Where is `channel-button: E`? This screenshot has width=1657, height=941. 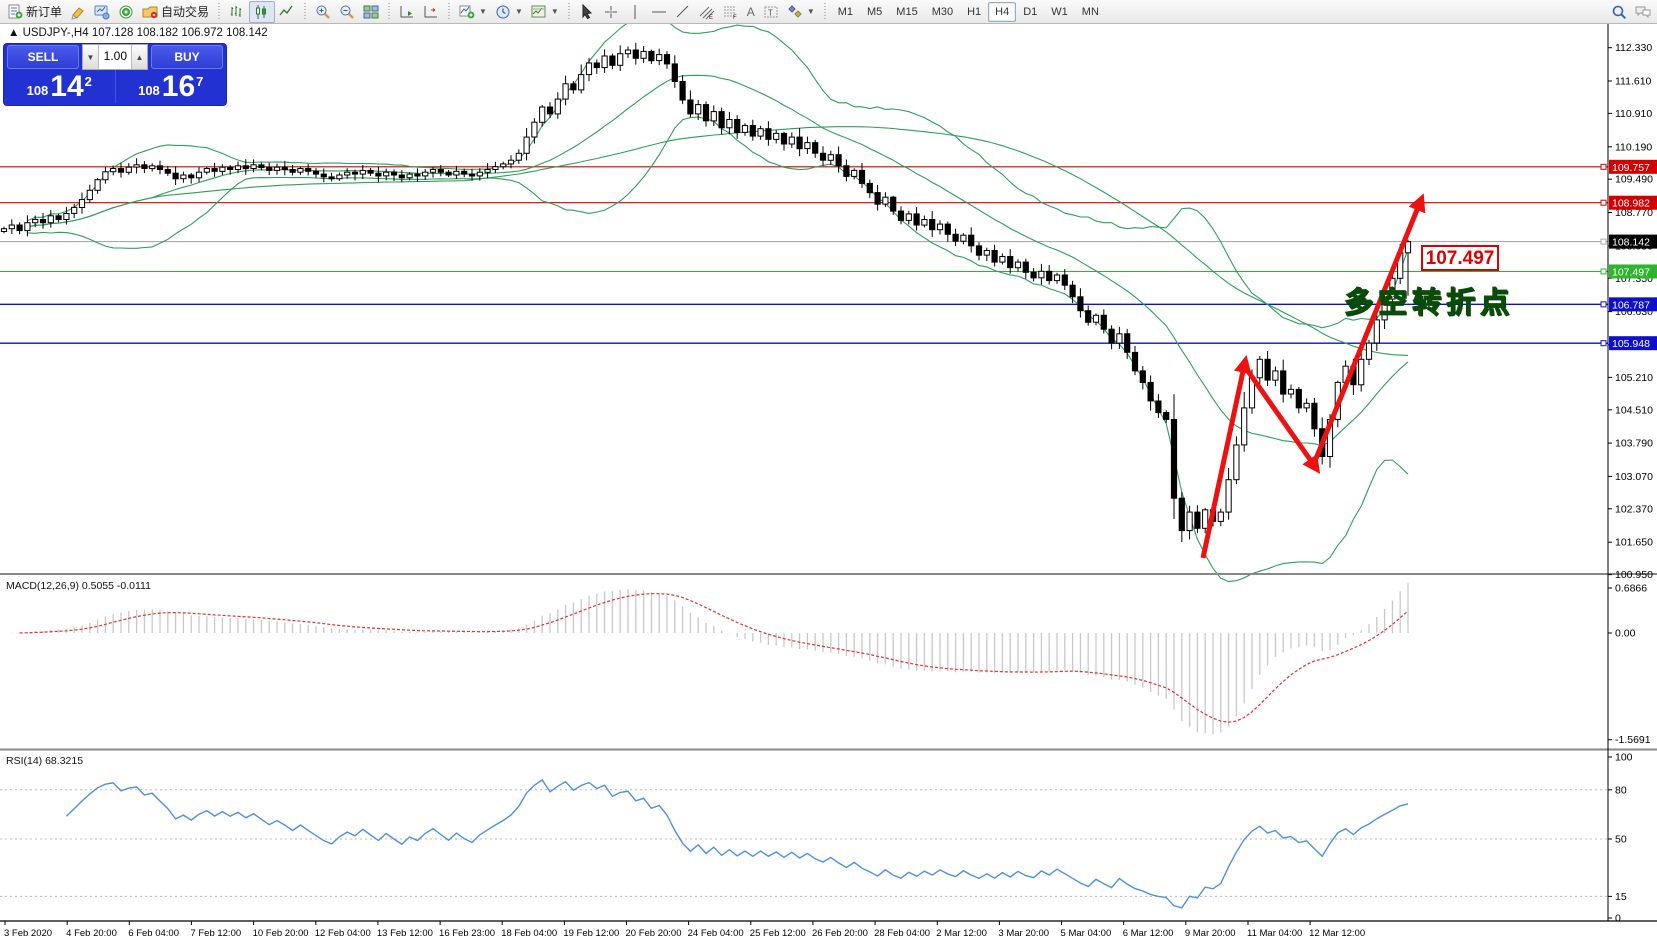 channel-button: E is located at coordinates (707, 12).